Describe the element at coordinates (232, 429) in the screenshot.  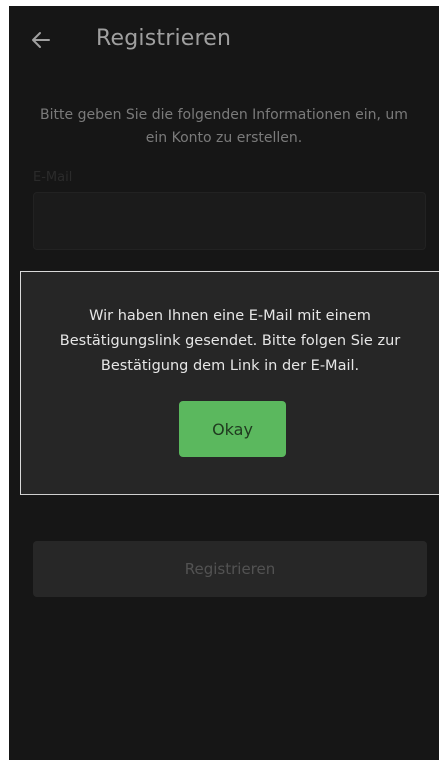
I see `okay-button: Okay` at that location.